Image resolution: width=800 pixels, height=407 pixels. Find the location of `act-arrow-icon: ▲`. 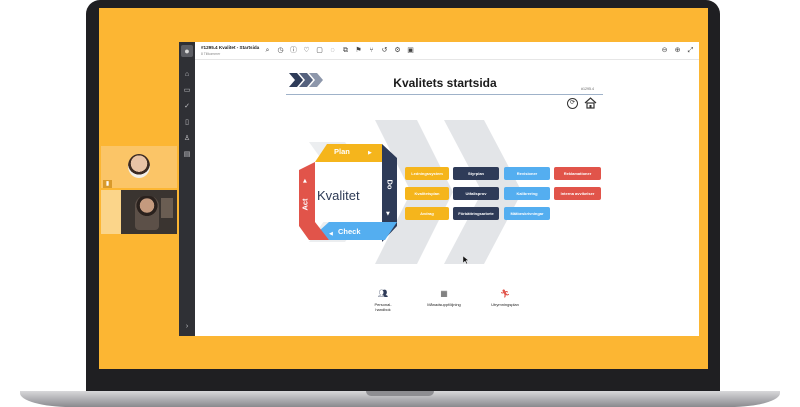

act-arrow-icon: ▲ is located at coordinates (305, 181).